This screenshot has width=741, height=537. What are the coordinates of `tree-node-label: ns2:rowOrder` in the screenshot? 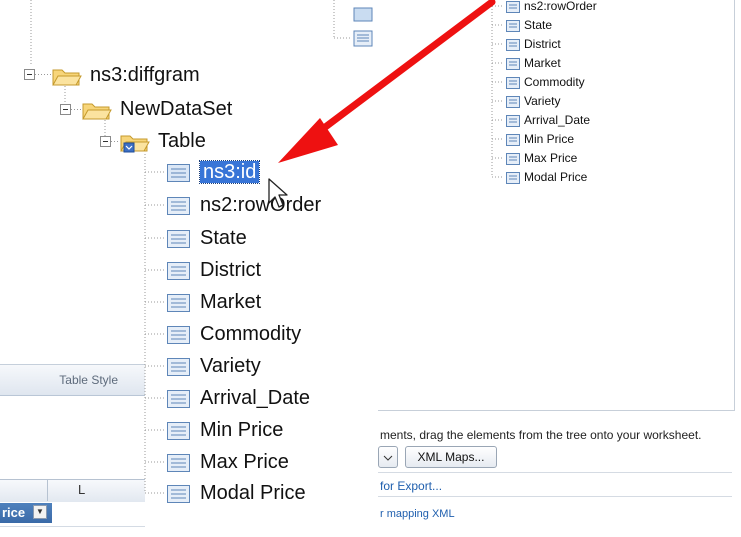 It's located at (261, 205).